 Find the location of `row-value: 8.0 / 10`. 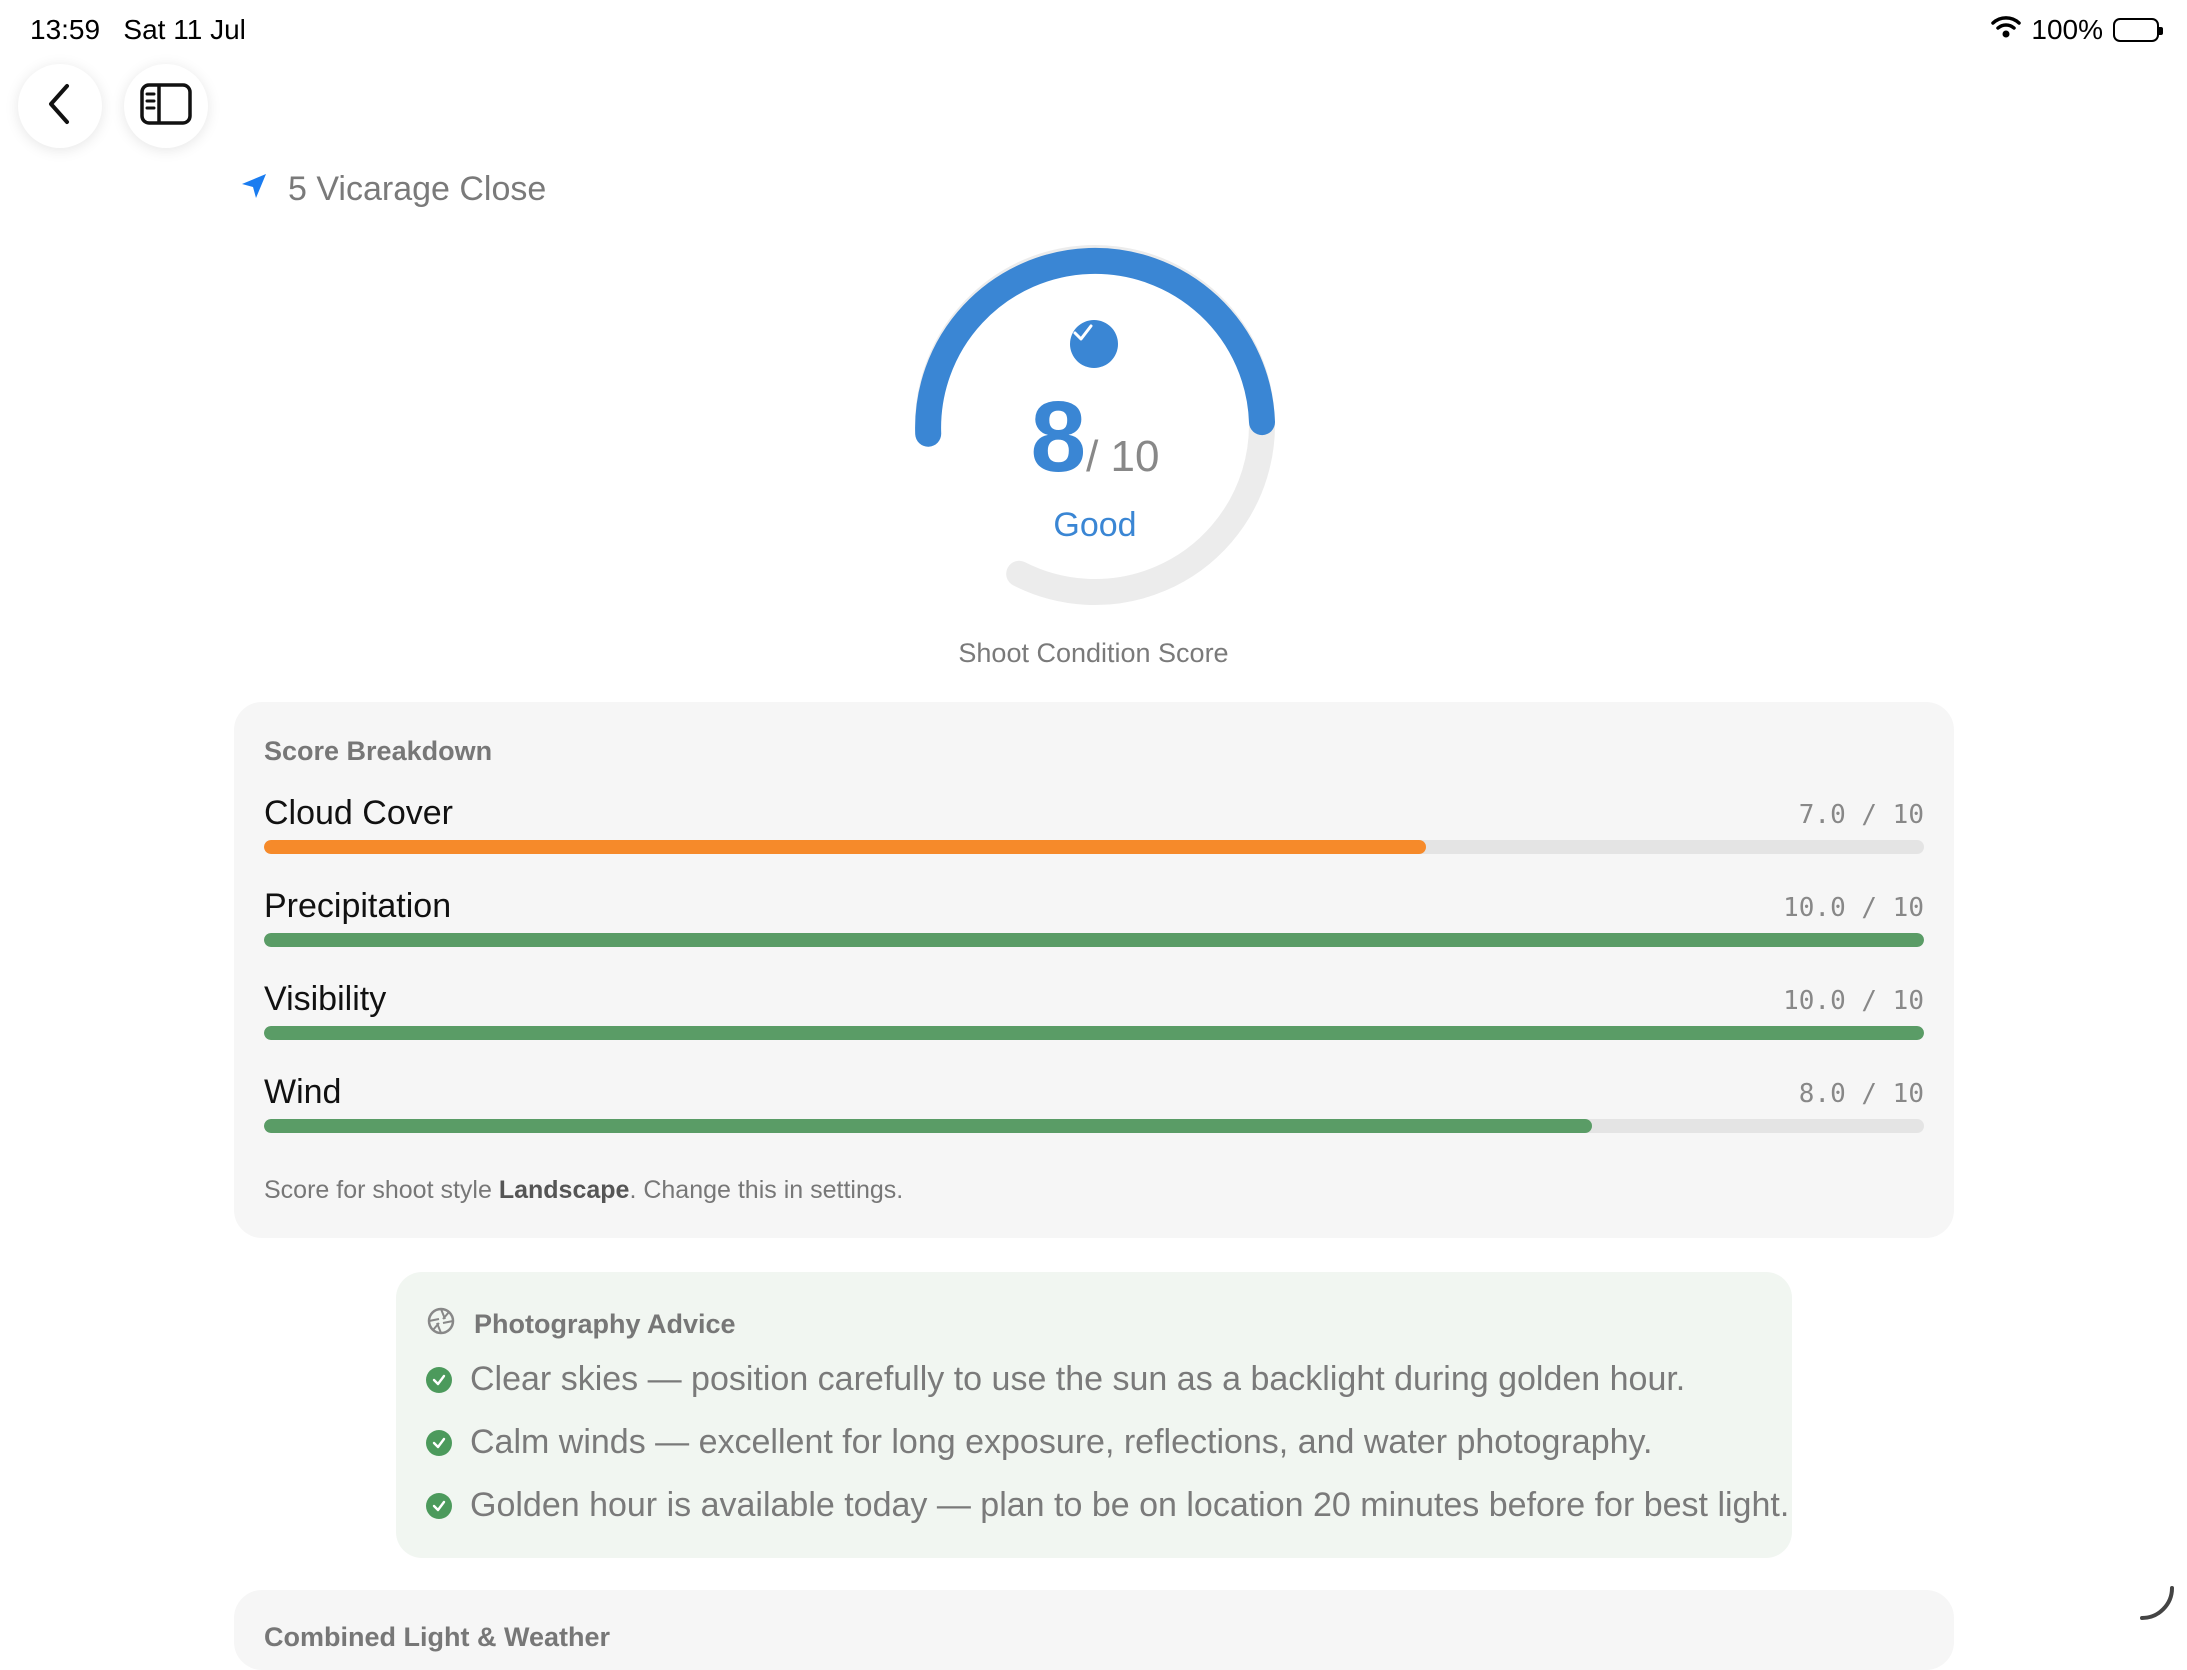

row-value: 8.0 / 10 is located at coordinates (1861, 1094).